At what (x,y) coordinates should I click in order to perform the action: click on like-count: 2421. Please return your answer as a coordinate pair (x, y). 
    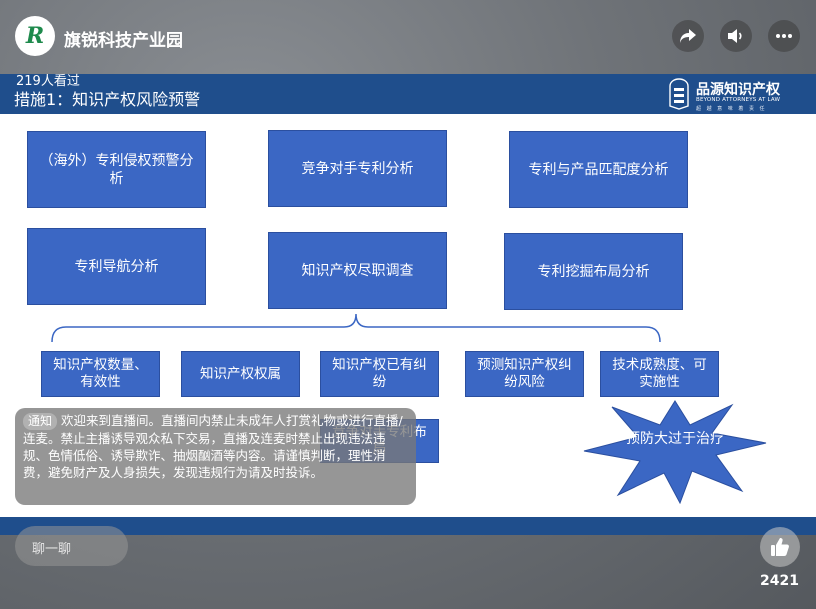
    Looking at the image, I should click on (779, 581).